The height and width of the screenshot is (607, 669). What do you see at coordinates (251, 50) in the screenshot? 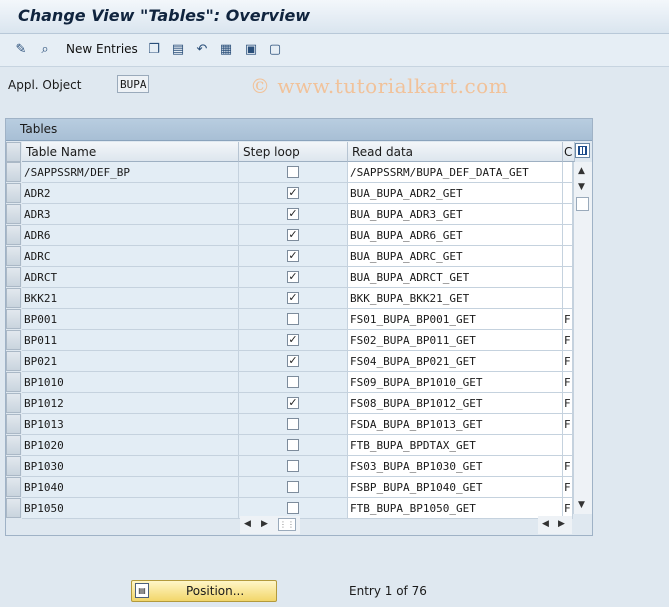
I see `select-block-icon: ▣` at bounding box center [251, 50].